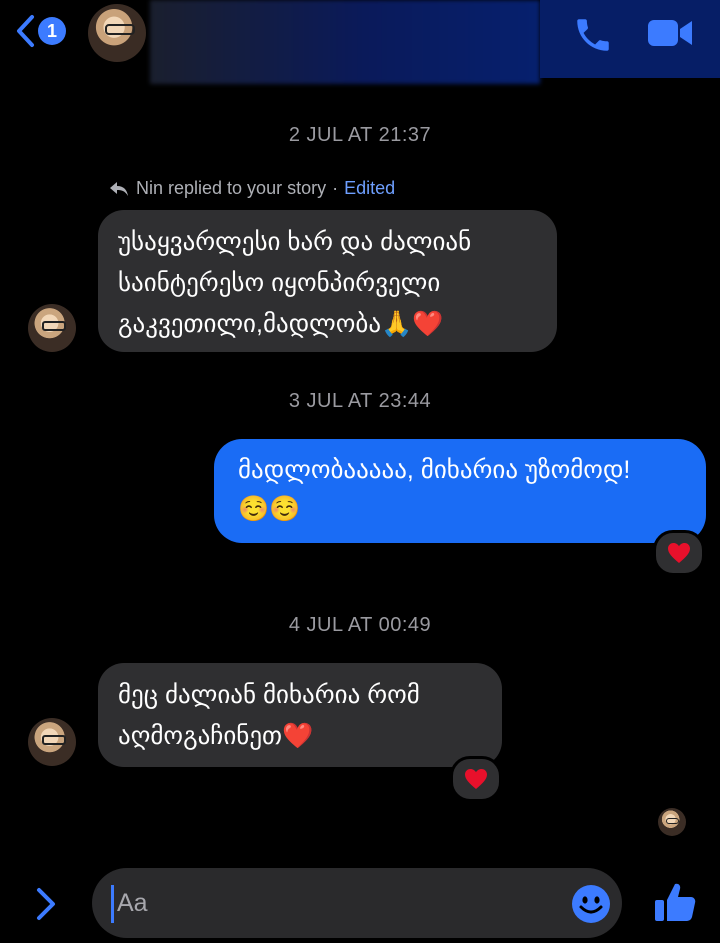 Image resolution: width=720 pixels, height=943 pixels. Describe the element at coordinates (231, 188) in the screenshot. I see `reply-note-text: Nin replied to your story` at that location.